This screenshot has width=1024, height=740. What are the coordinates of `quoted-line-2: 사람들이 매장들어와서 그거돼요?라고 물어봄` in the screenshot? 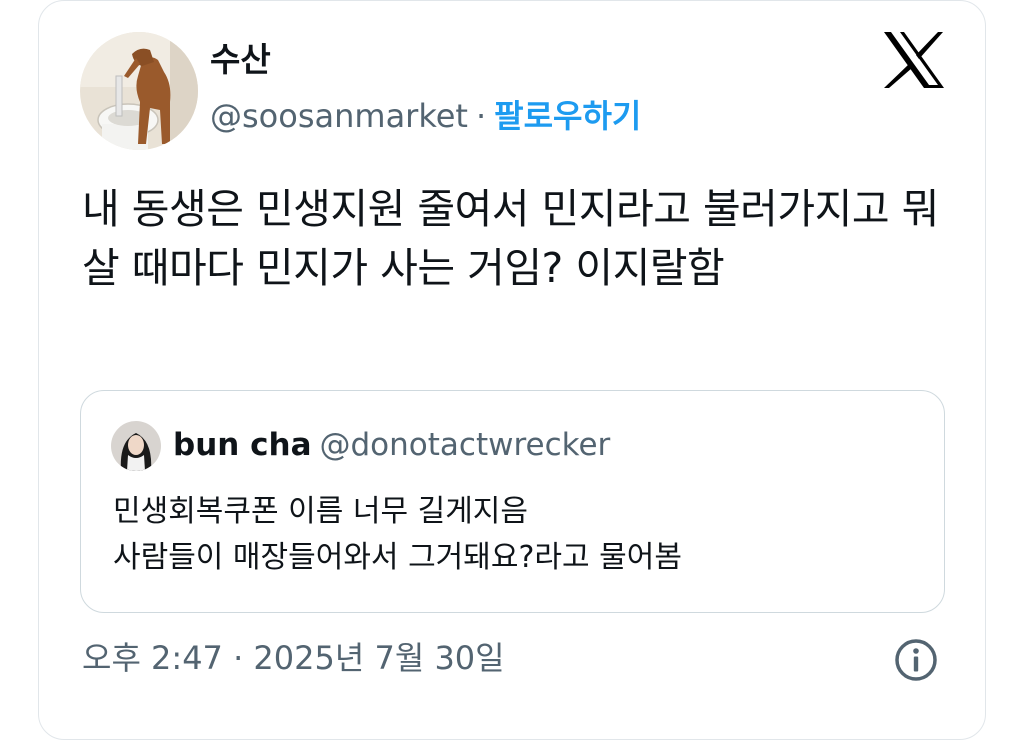 It's located at (397, 557).